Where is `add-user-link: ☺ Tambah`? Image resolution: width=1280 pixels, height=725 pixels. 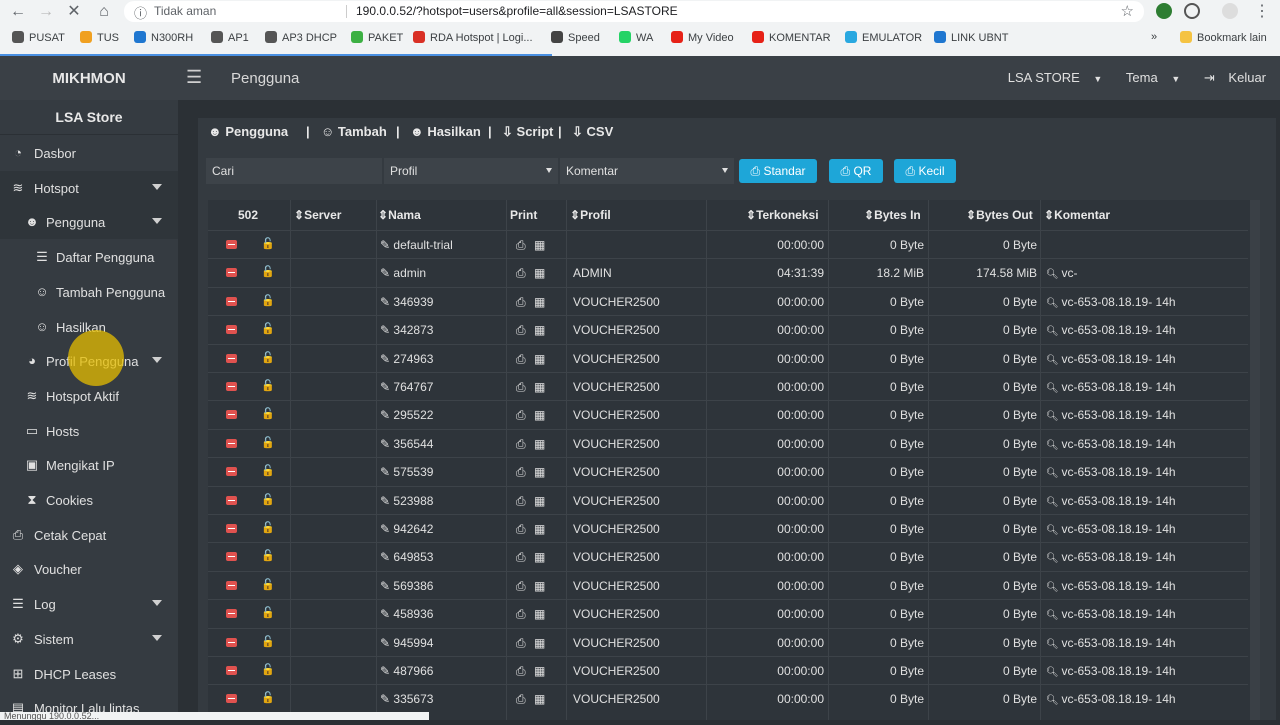 add-user-link: ☺ Tambah is located at coordinates (354, 131).